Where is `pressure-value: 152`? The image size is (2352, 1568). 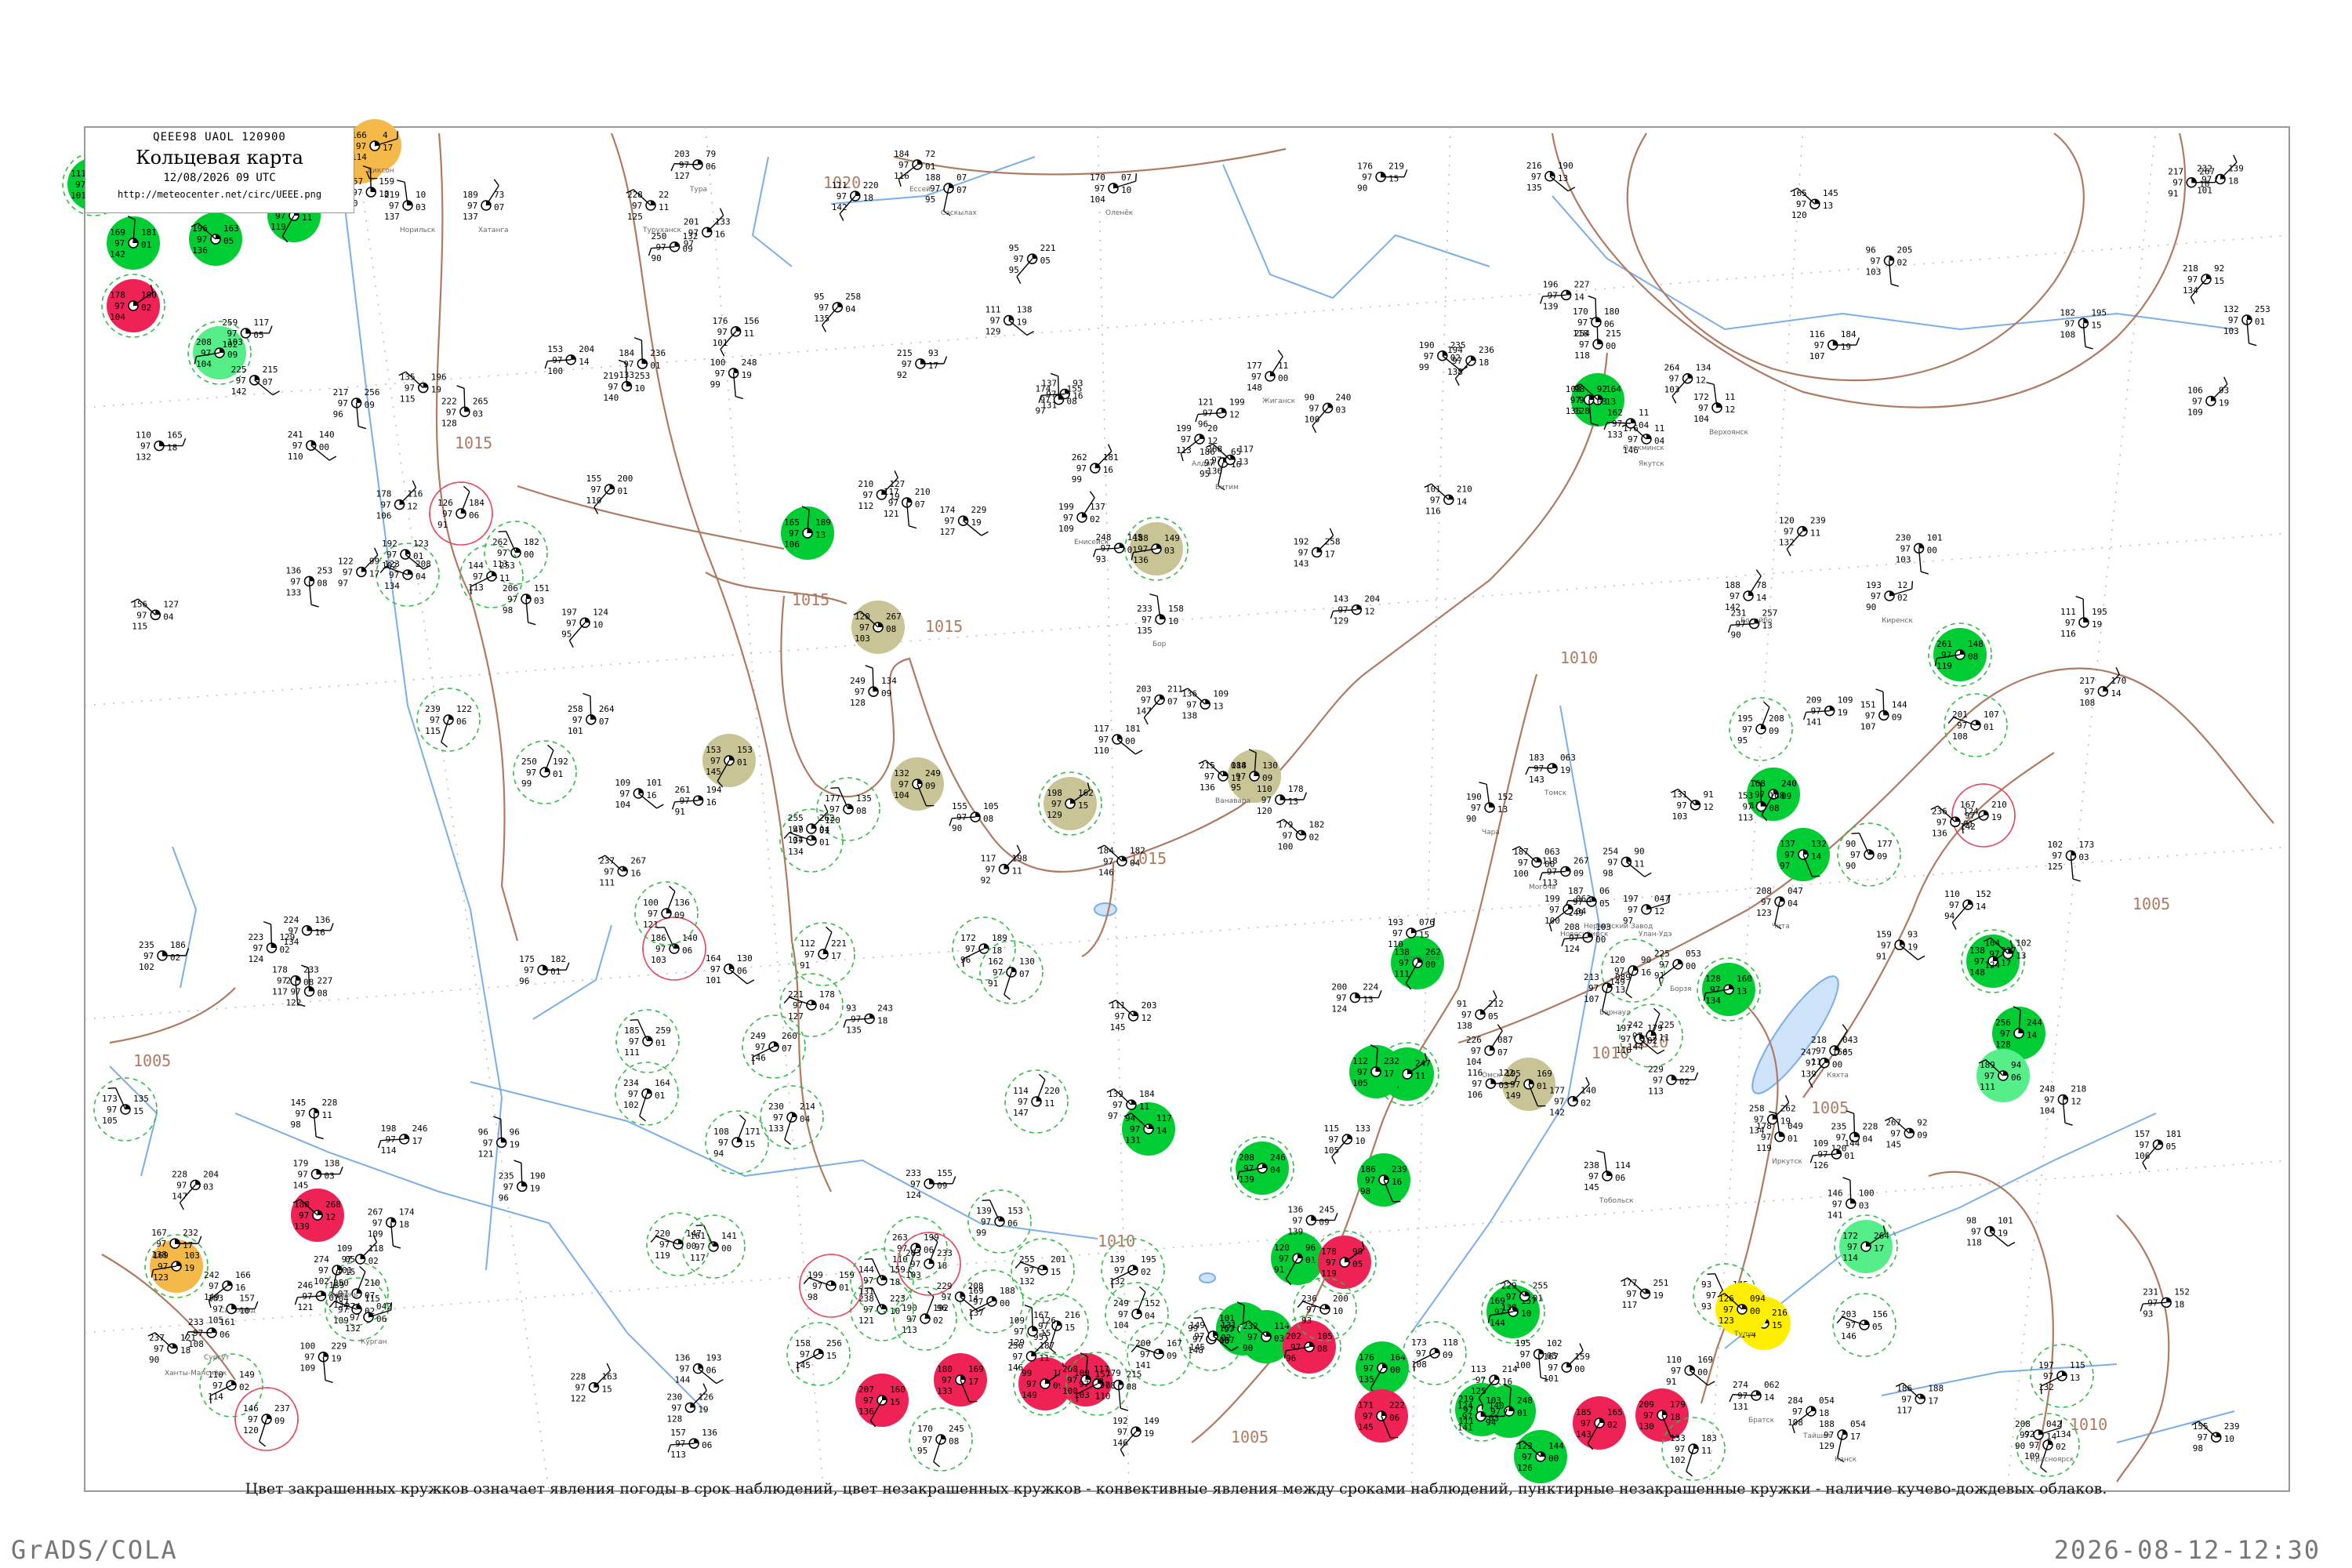 pressure-value: 152 is located at coordinates (1505, 797).